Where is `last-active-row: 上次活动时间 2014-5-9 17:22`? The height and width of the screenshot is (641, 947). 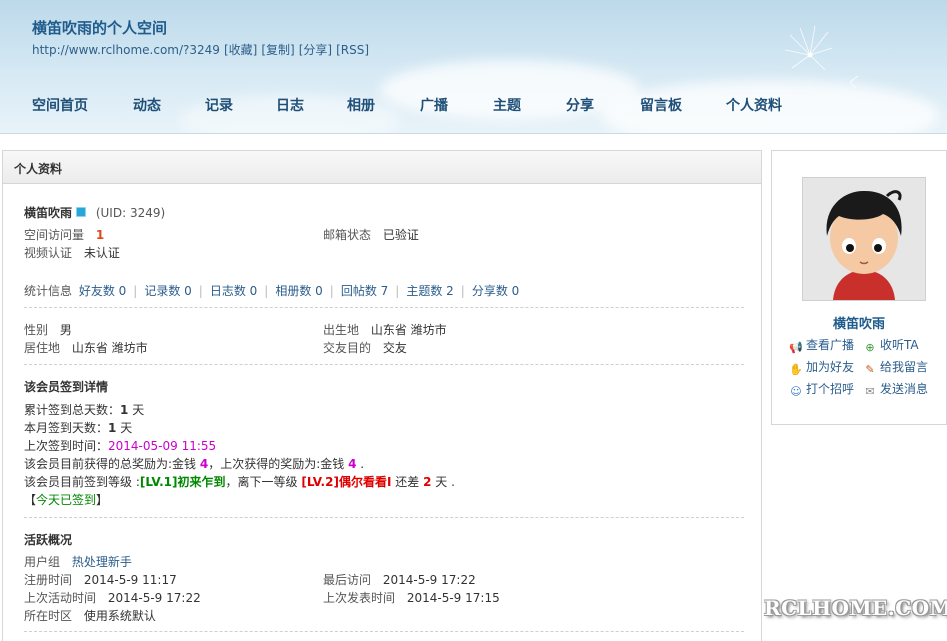 last-active-row: 上次活动时间 2014-5-9 17:22 is located at coordinates (112, 598).